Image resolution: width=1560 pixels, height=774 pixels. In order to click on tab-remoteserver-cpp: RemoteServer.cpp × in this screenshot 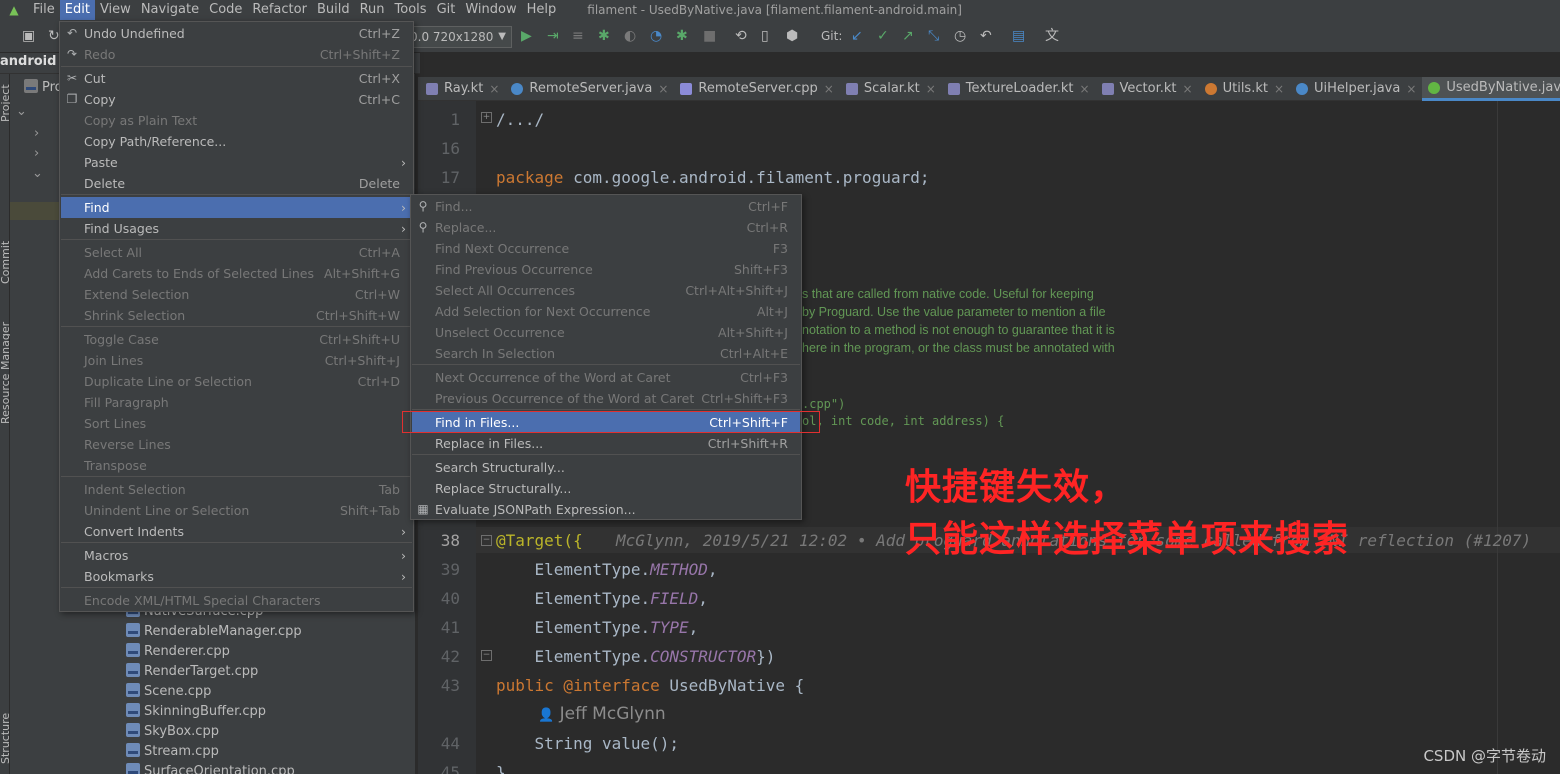, I will do `click(756, 89)`.